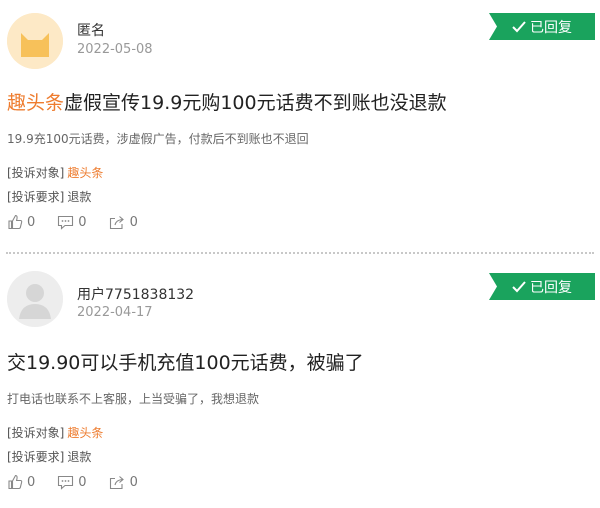  I want to click on cat-avatar, so click(35, 41).